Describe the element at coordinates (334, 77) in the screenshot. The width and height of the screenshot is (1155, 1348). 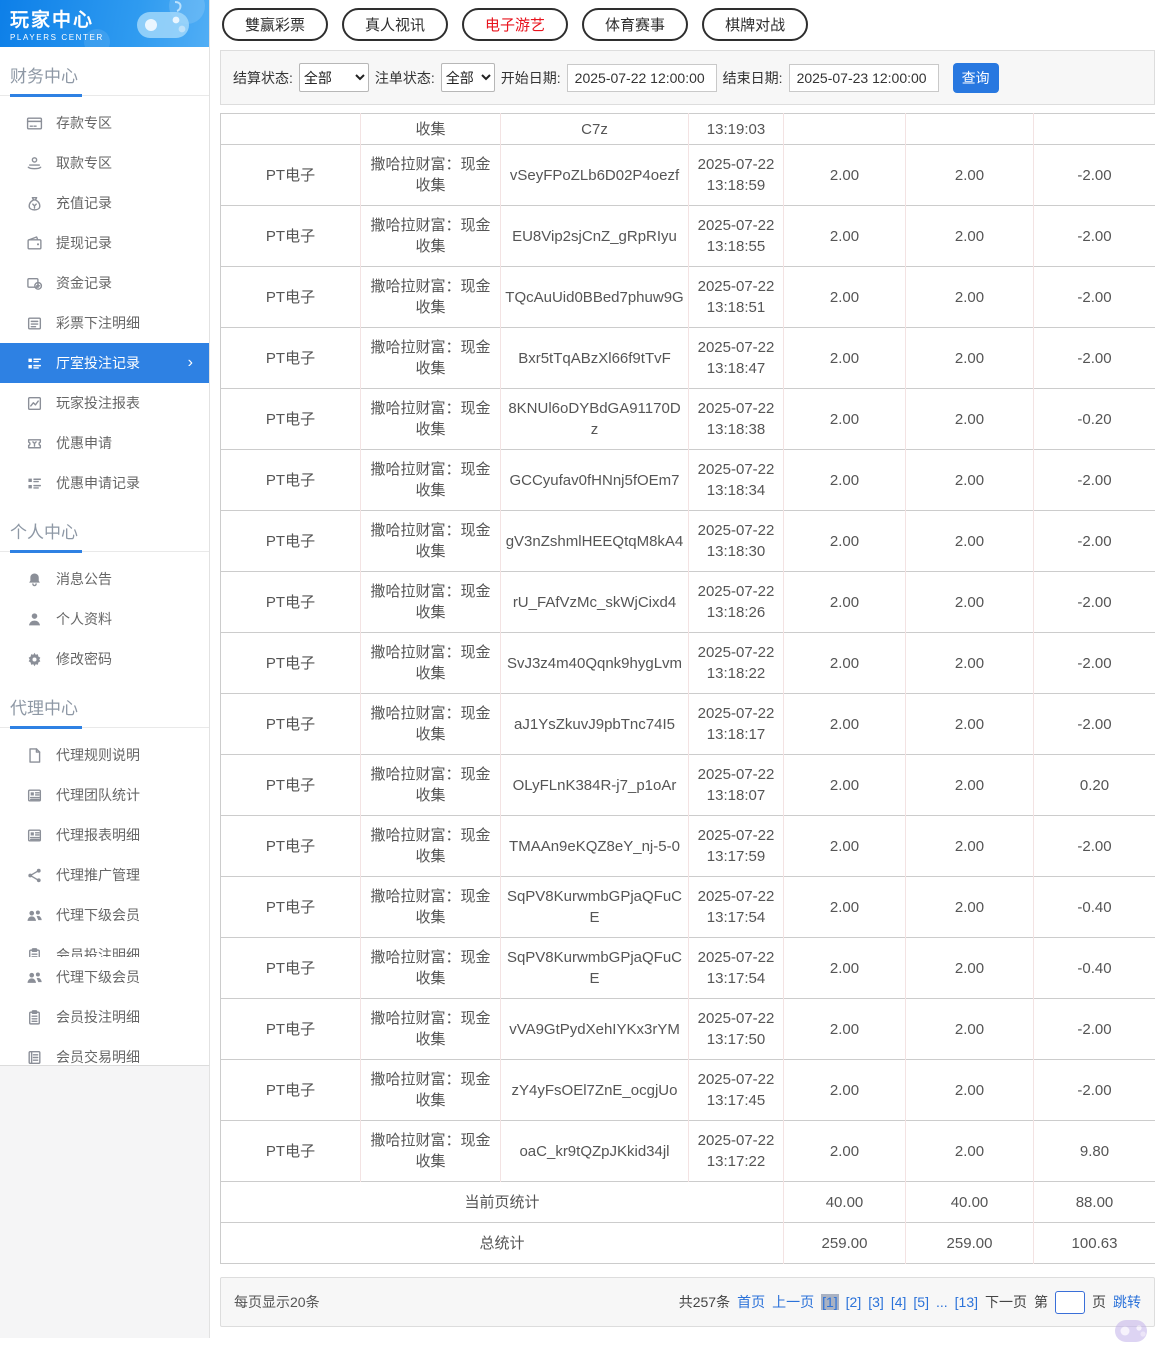
I see `settle-status-select: 全部` at that location.